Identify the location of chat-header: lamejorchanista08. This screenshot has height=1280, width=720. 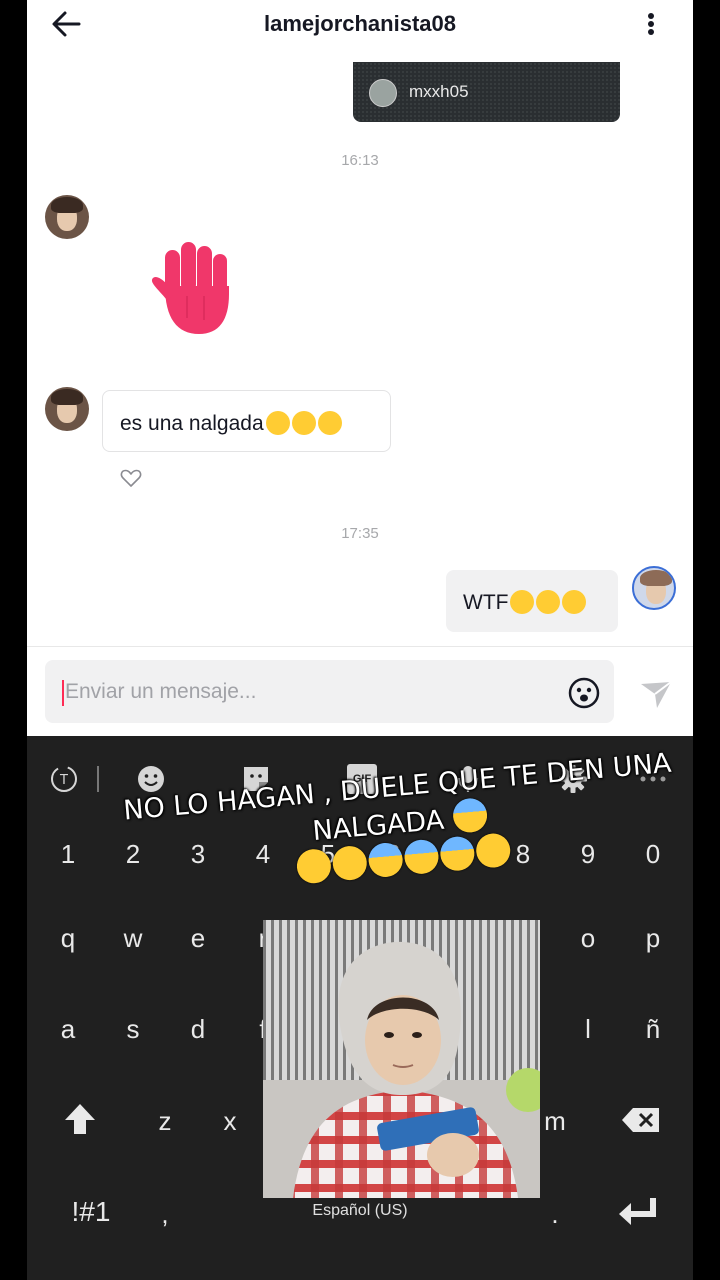
(360, 24).